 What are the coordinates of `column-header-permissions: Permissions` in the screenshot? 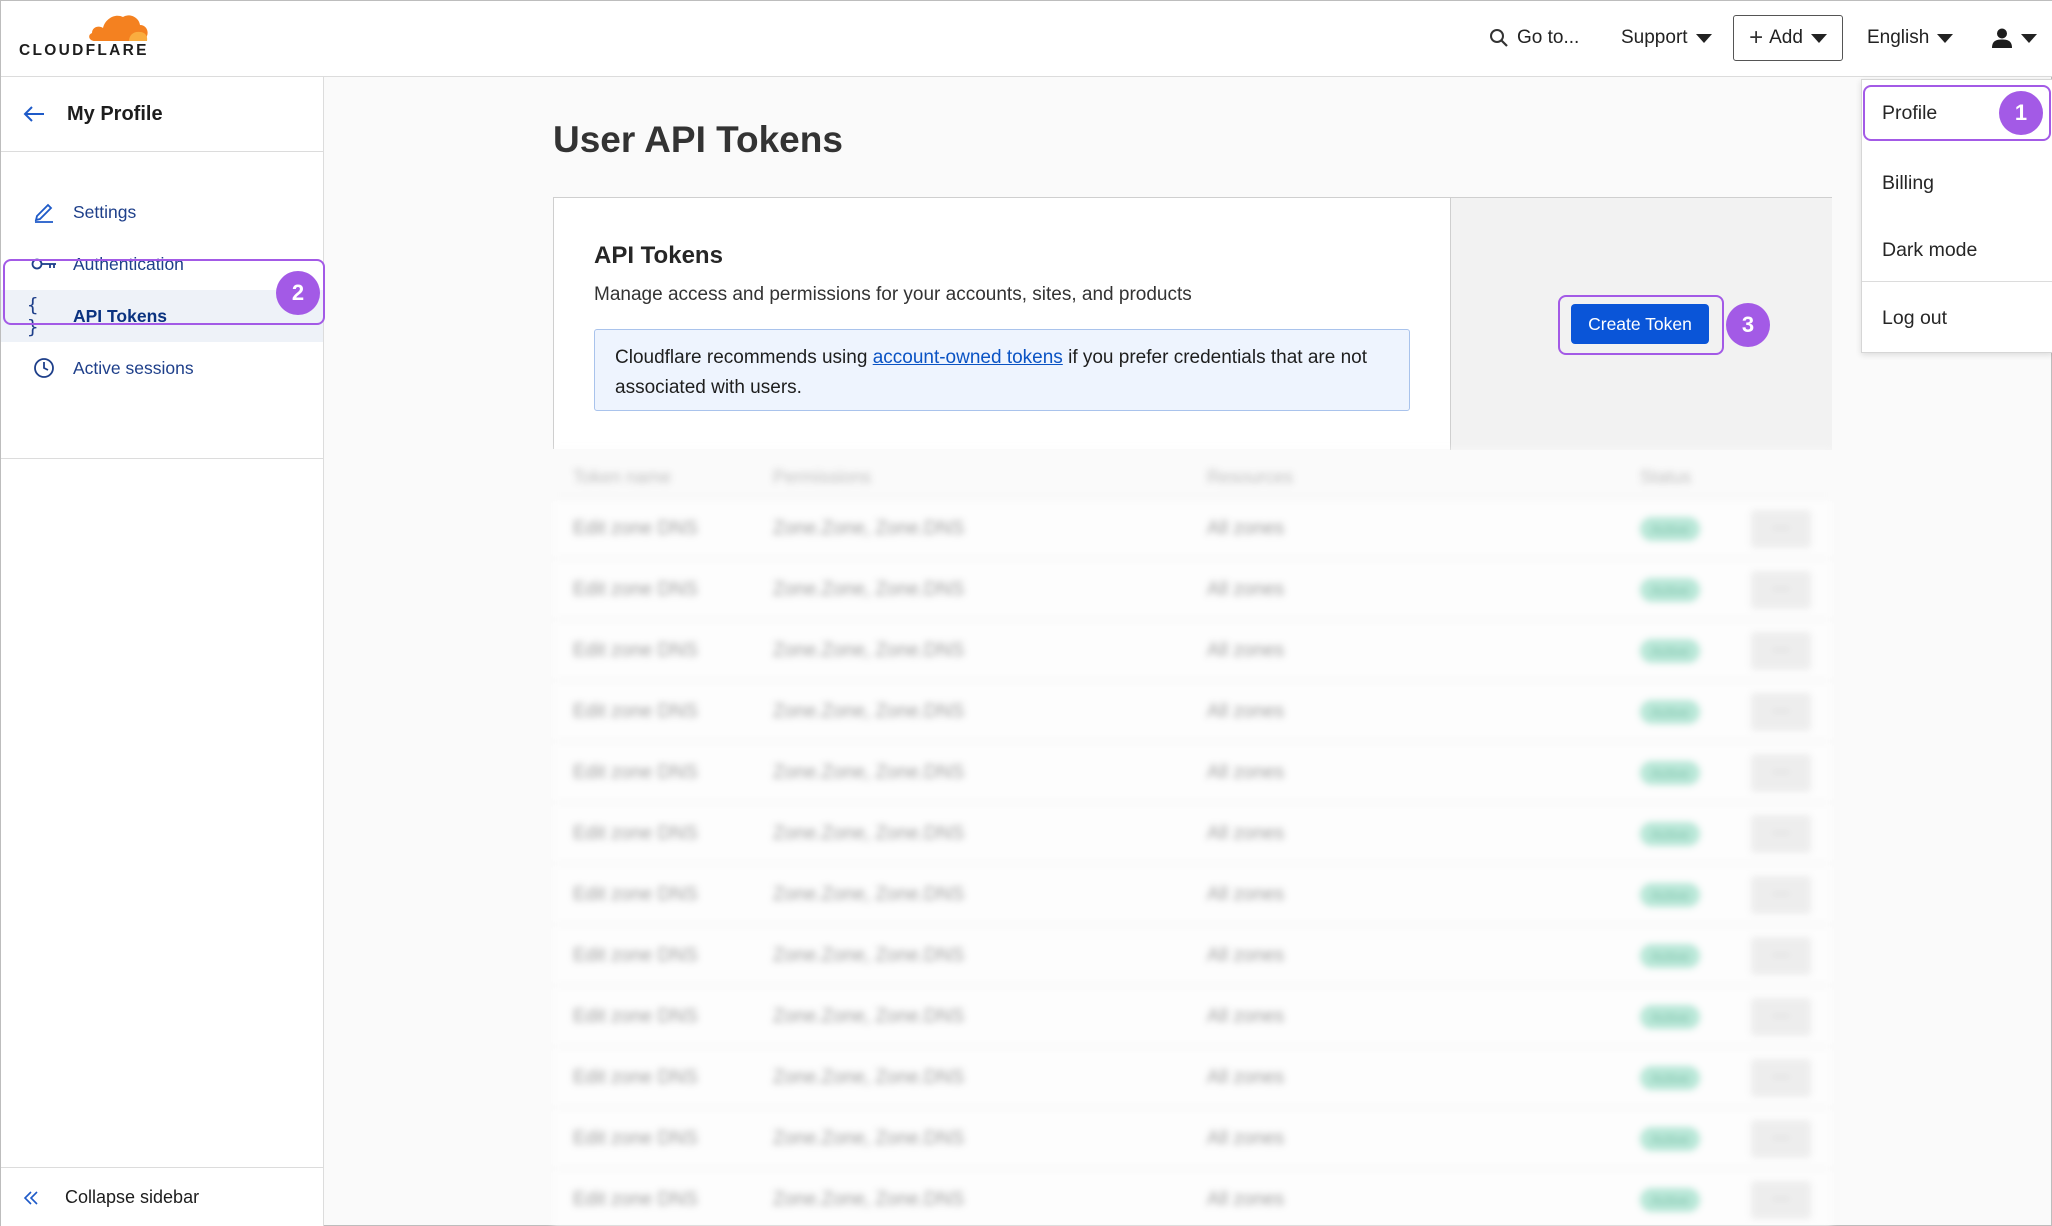 It's located at (822, 477).